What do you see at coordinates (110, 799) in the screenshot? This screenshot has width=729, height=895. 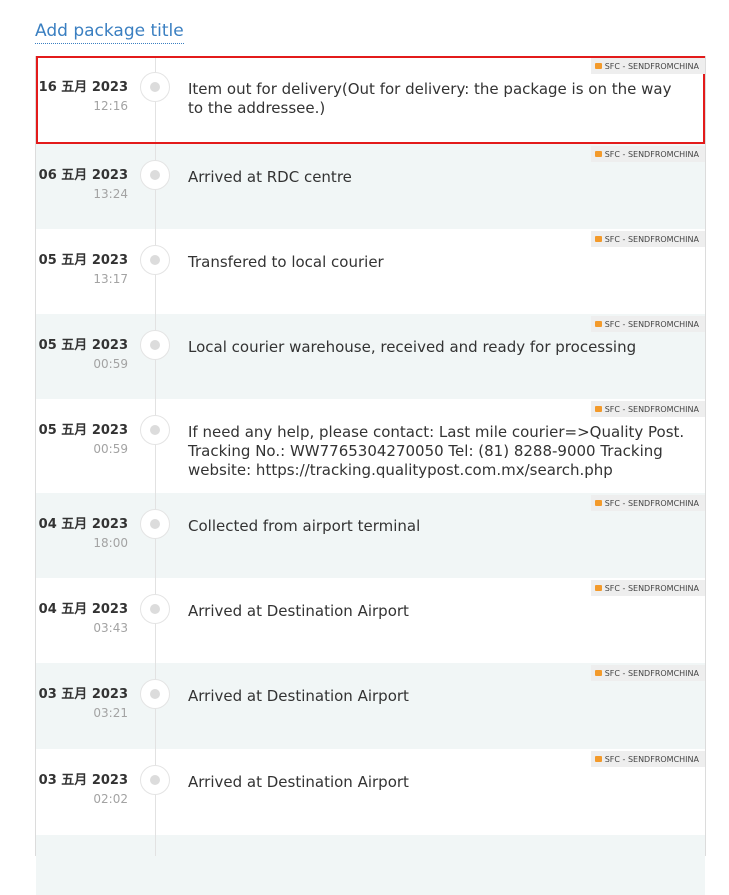 I see `event-time: 02:02` at bounding box center [110, 799].